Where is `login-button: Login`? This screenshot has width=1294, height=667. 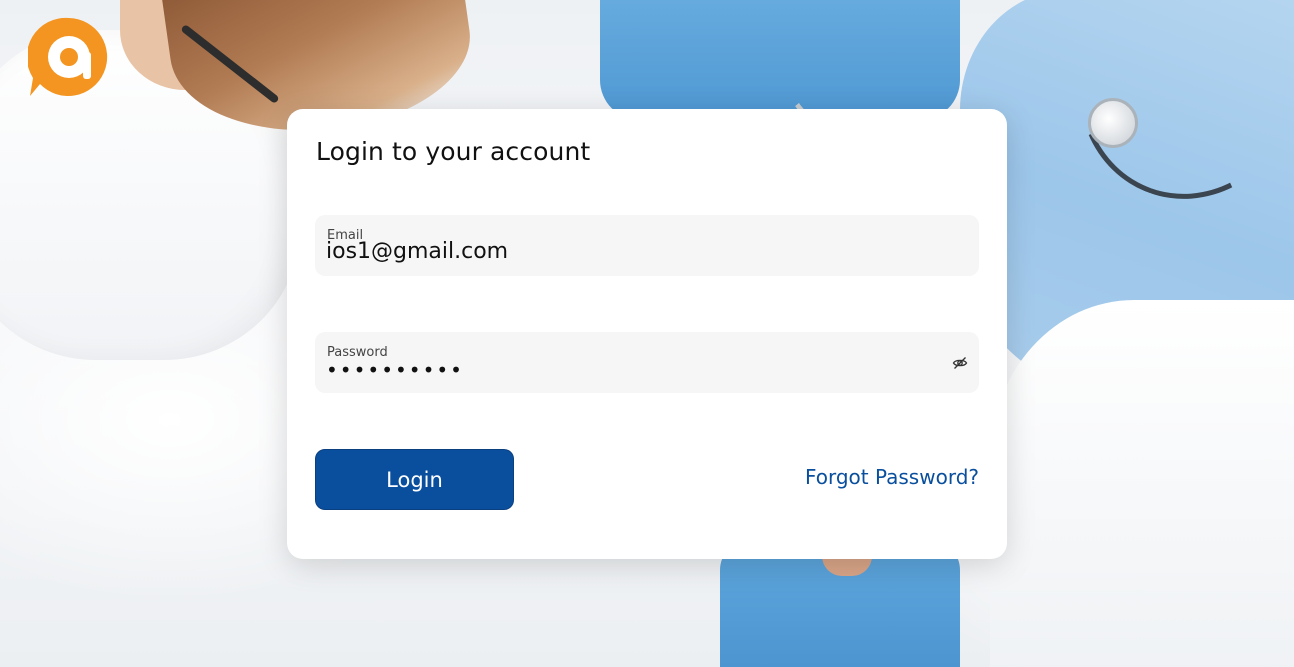
login-button: Login is located at coordinates (414, 479).